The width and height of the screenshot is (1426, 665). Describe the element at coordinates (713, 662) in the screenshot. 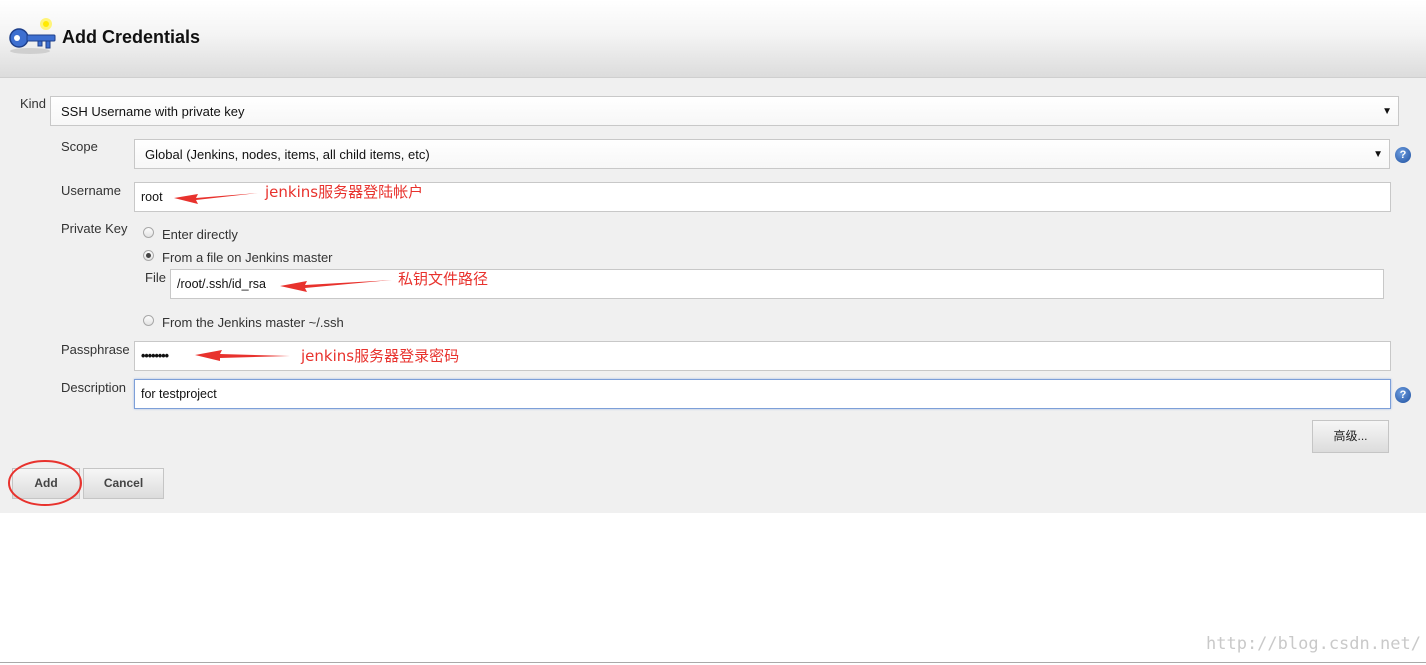

I see `bottom-divider` at that location.